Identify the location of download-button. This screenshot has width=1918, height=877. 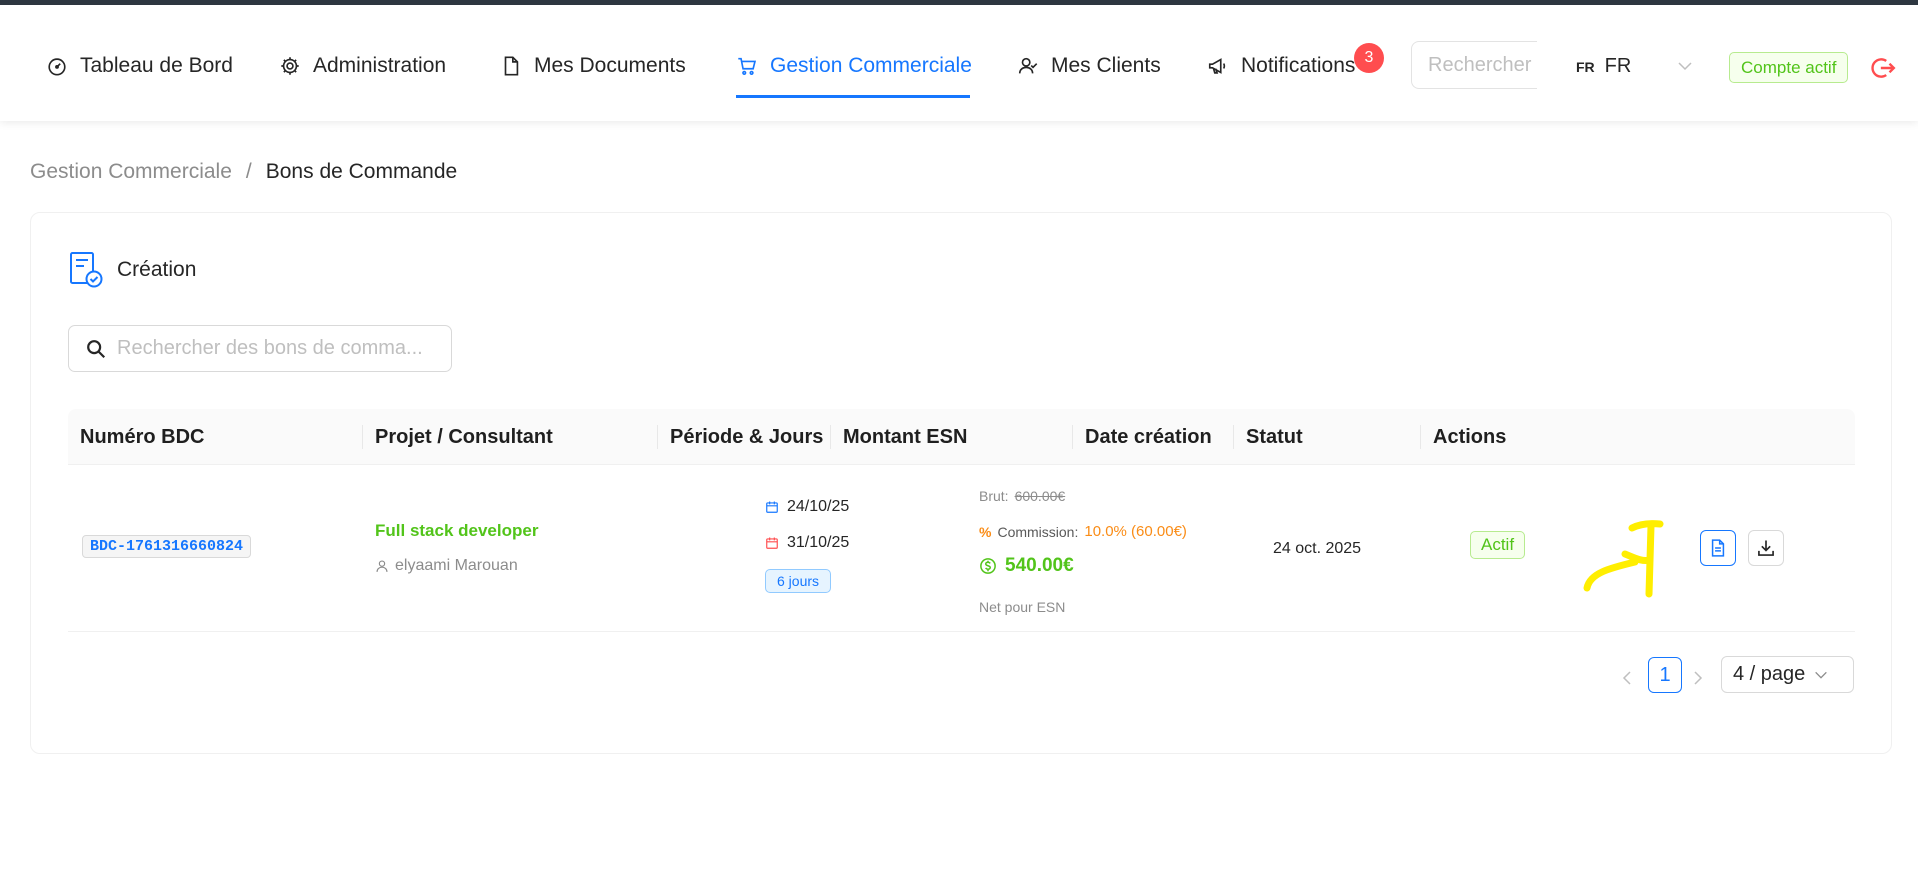
(1766, 548).